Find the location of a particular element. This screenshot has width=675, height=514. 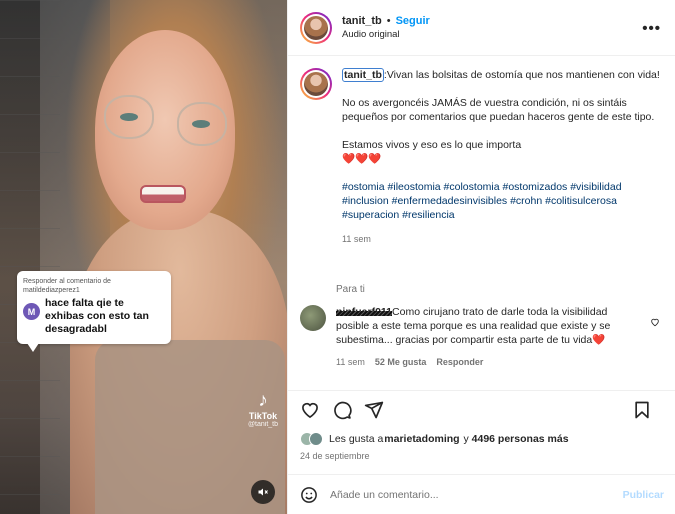

emoji-icon is located at coordinates (309, 495).